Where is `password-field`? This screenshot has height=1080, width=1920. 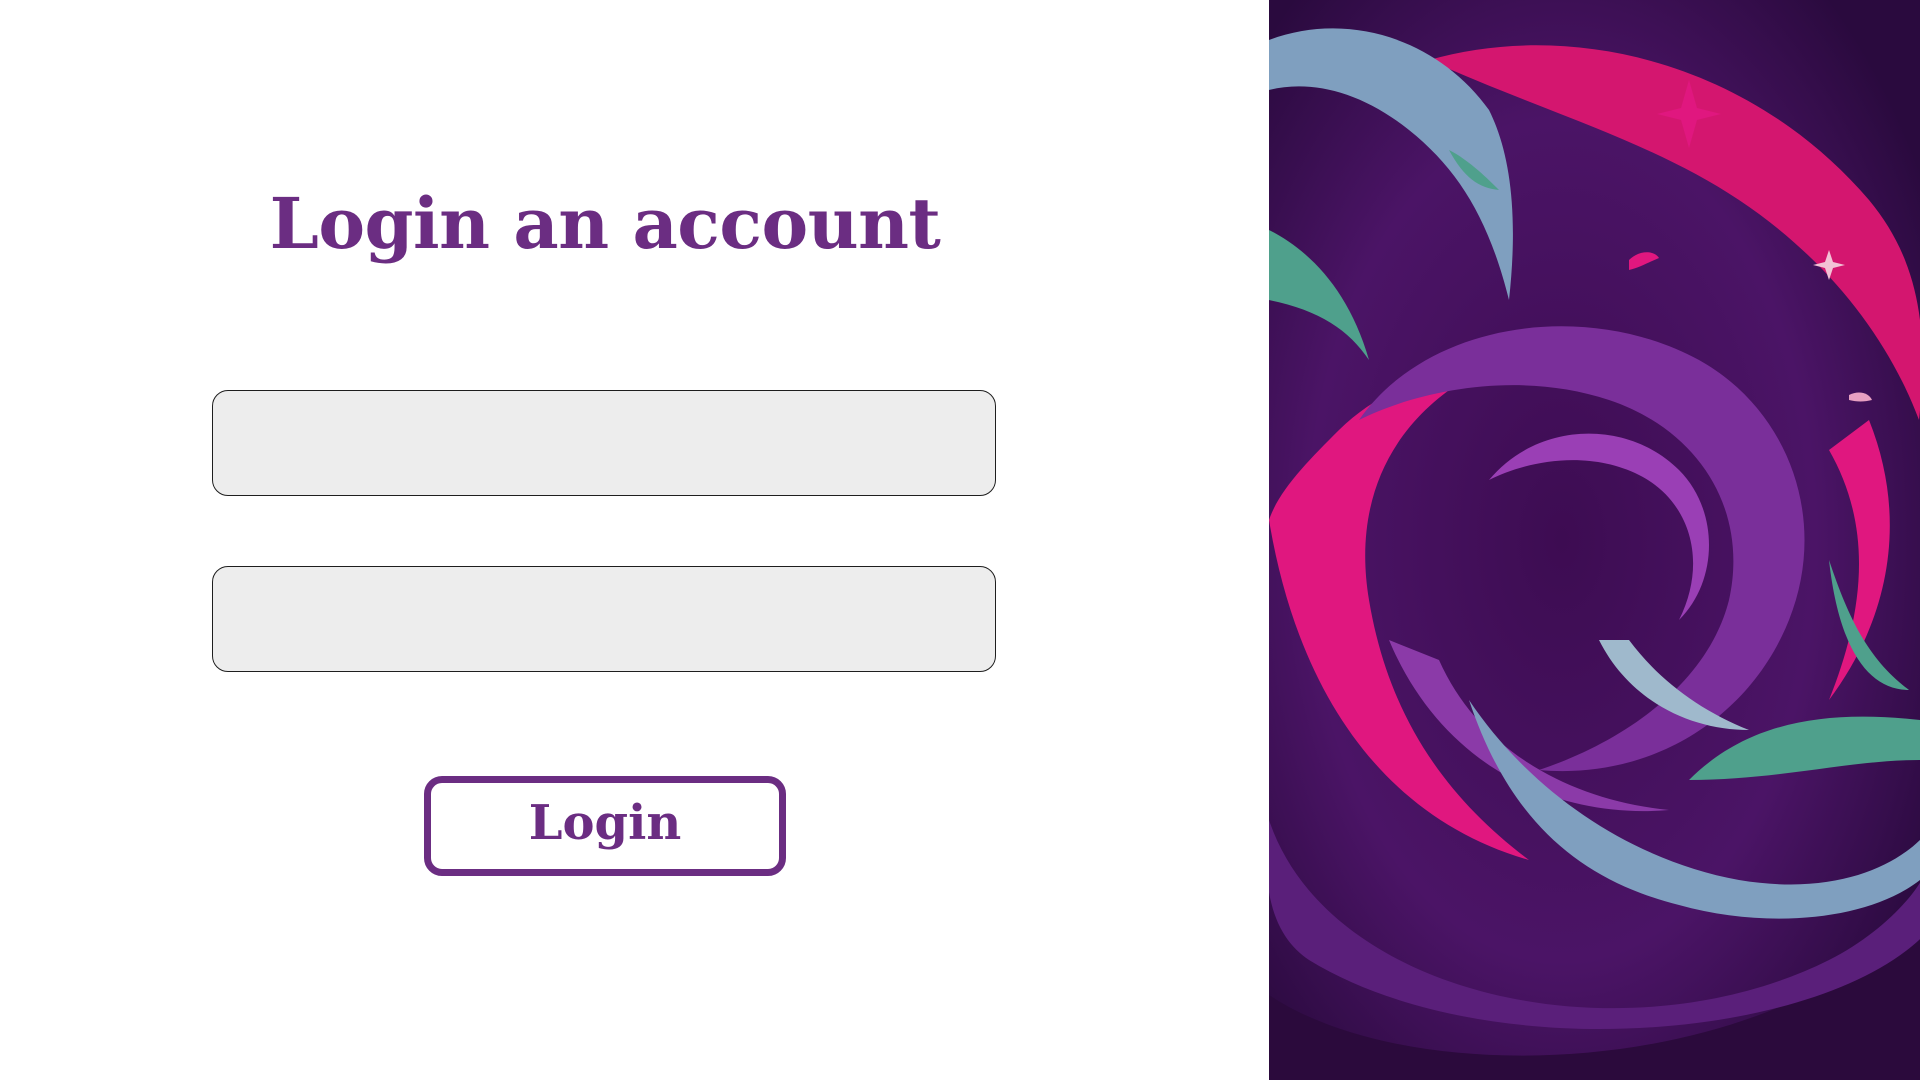 password-field is located at coordinates (604, 619).